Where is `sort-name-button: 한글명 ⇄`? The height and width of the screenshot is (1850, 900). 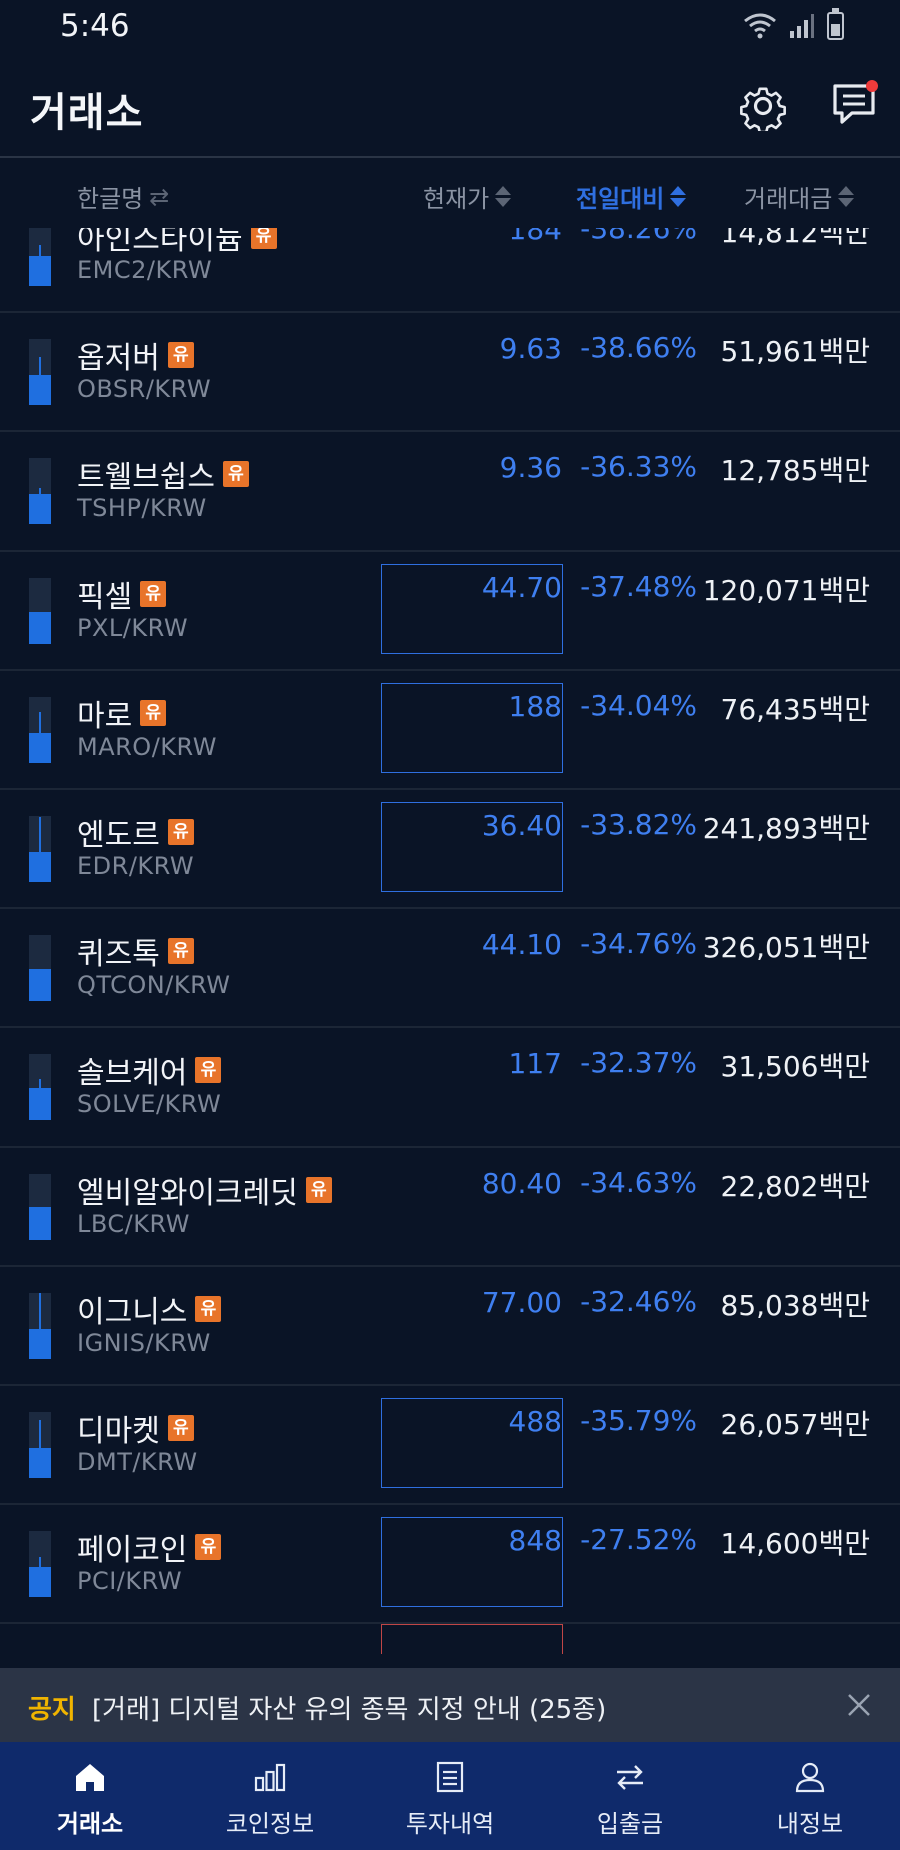 sort-name-button: 한글명 ⇄ is located at coordinates (123, 196).